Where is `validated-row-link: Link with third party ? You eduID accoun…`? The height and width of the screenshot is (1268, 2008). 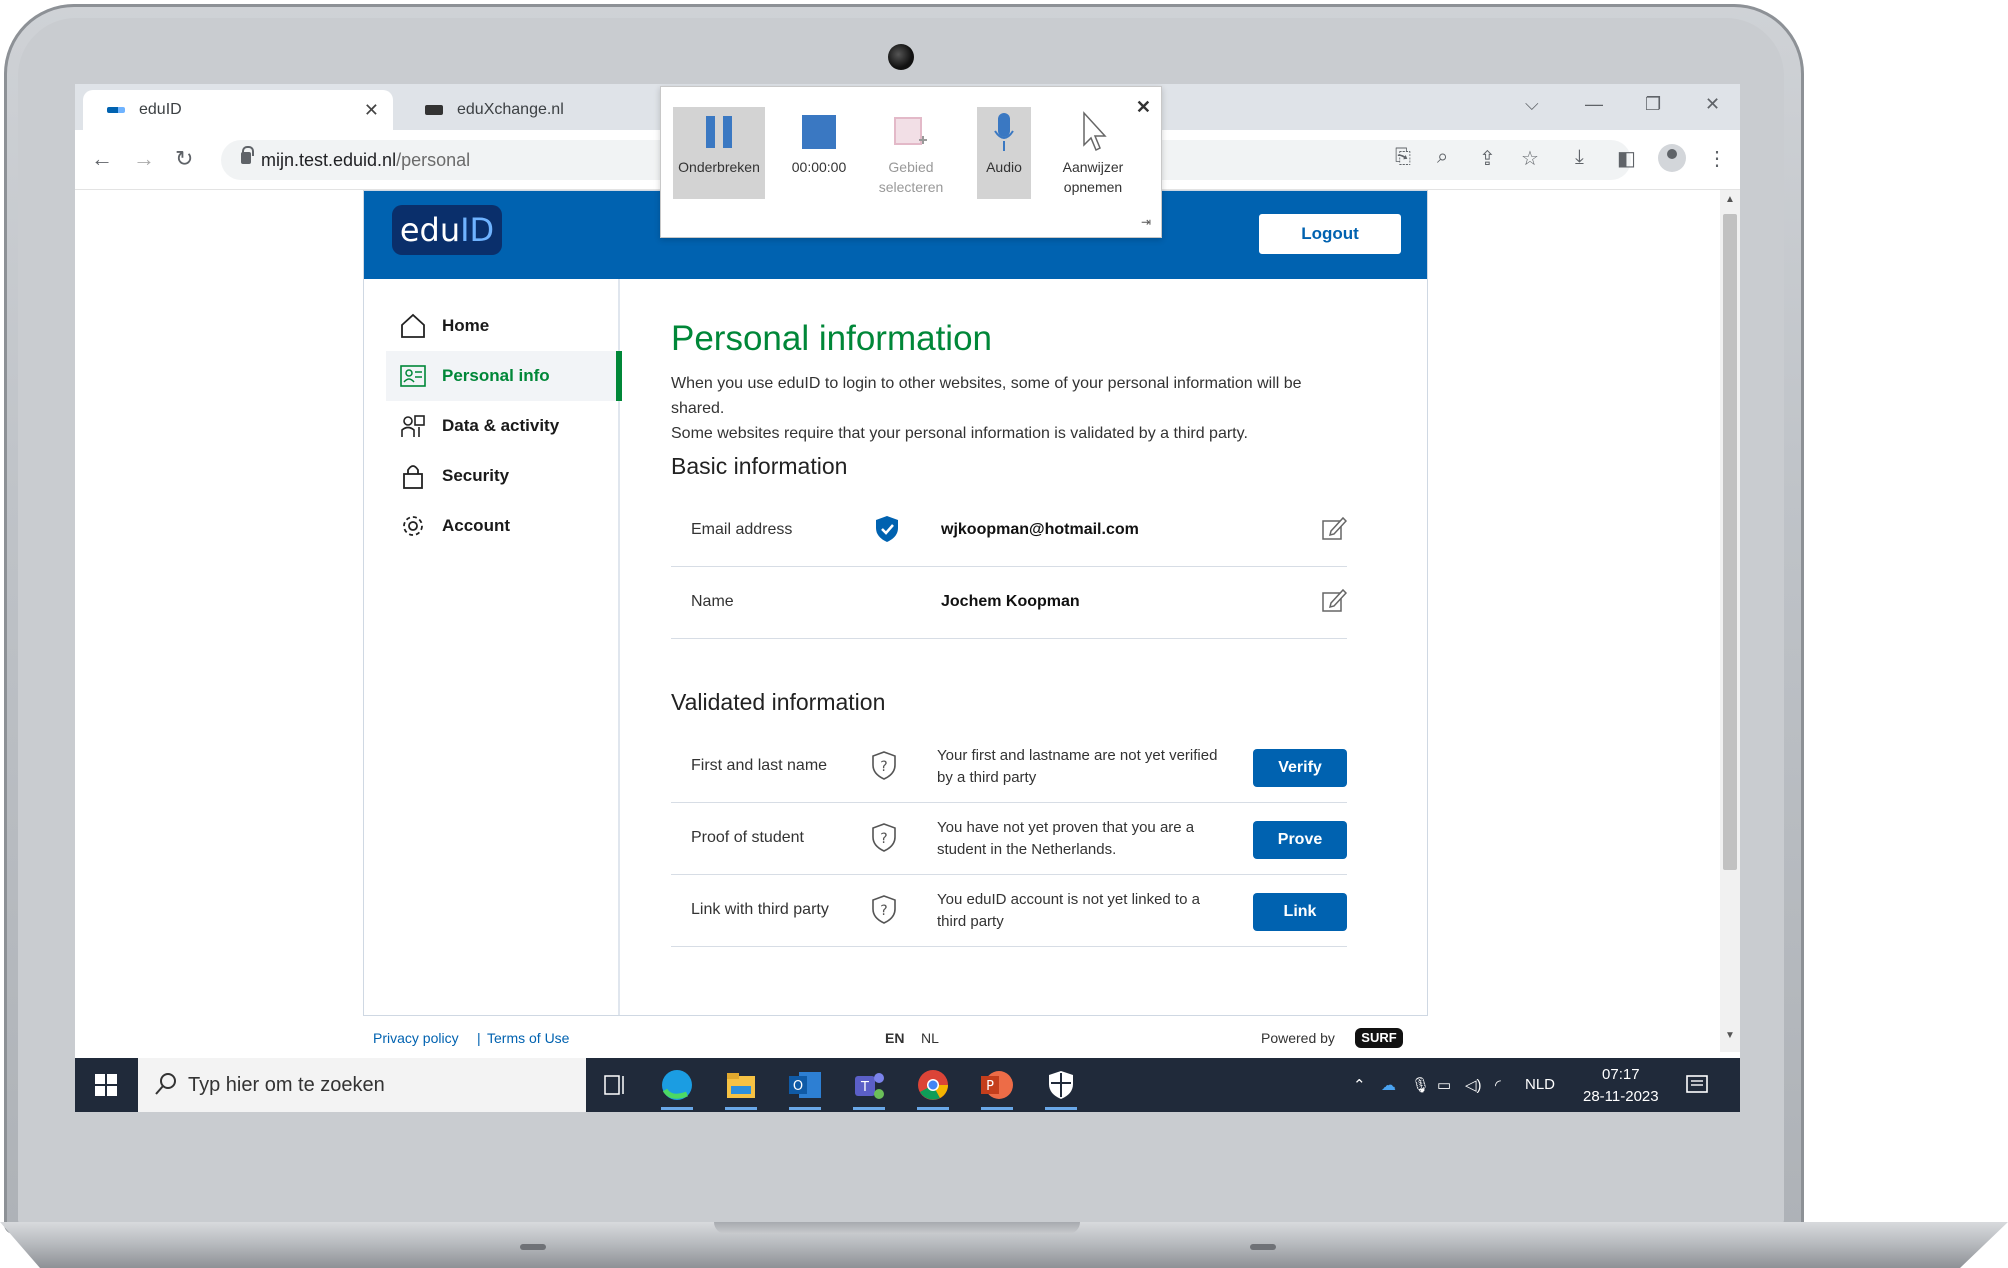 validated-row-link: Link with third party ? You eduID accoun… is located at coordinates (1009, 911).